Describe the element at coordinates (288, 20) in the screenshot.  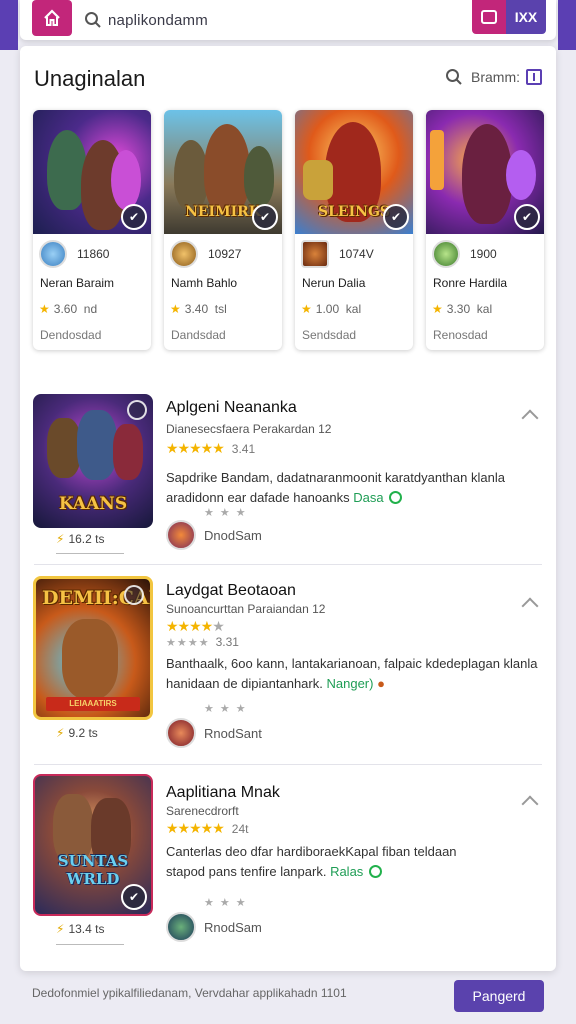
I see `search-bar: naplikondamm IXX` at that location.